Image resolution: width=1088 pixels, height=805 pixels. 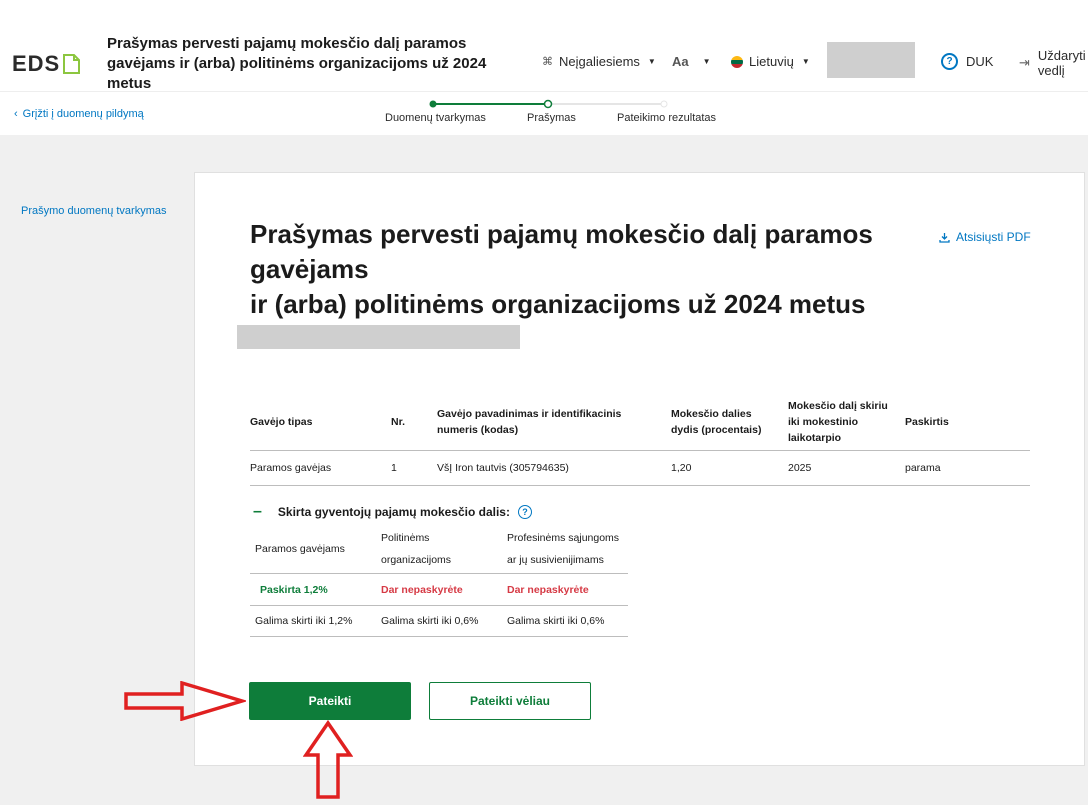 I want to click on exit-icon: ⇥, so click(x=1024, y=62).